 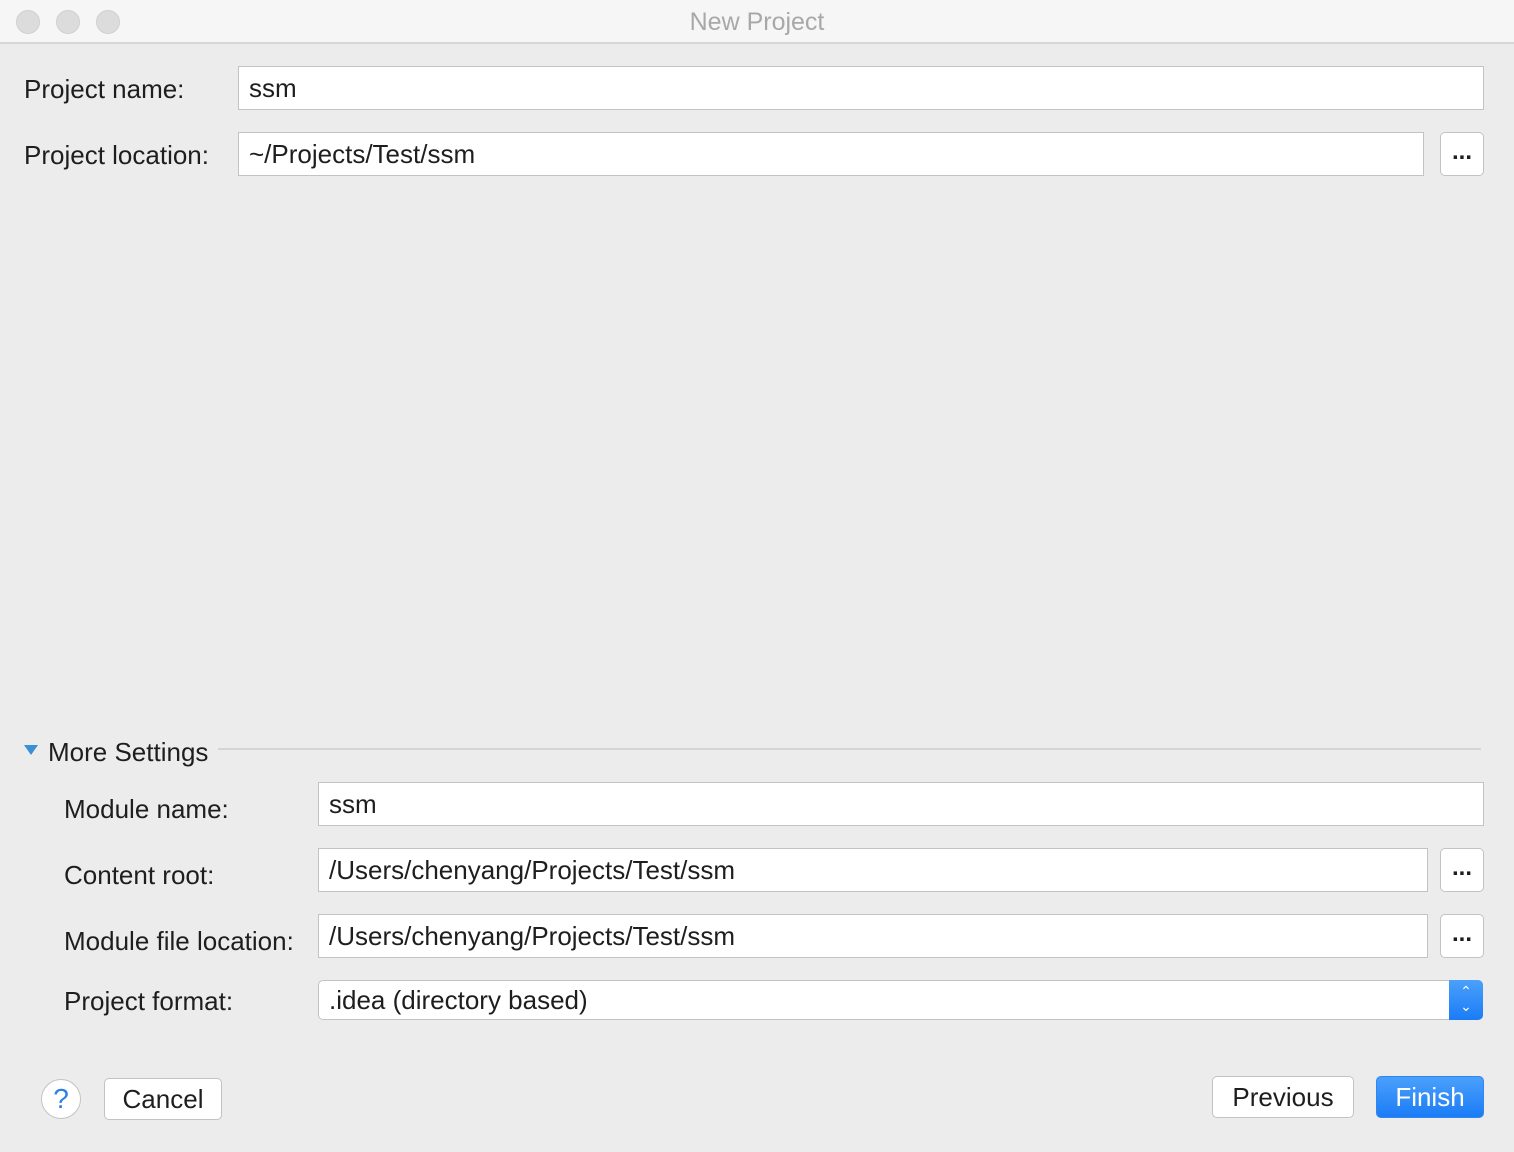 I want to click on module-name-input: ssm, so click(x=901, y=804).